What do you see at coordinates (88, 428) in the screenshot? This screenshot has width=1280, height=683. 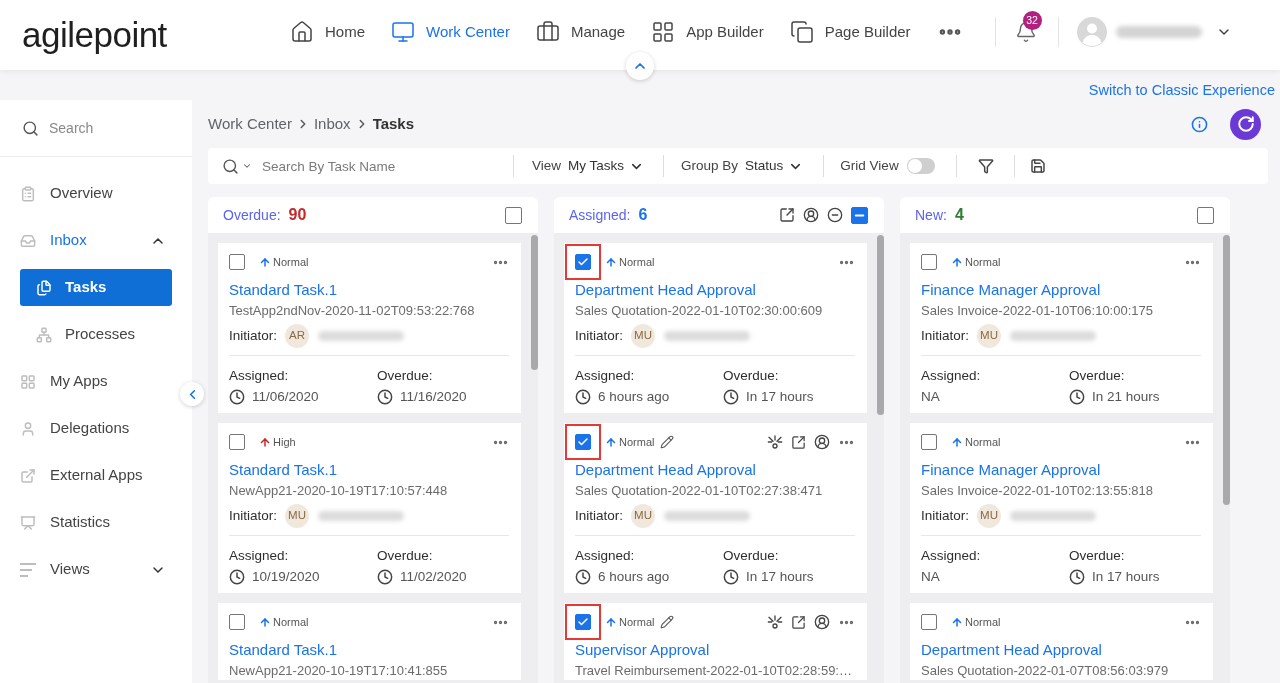 I see `sidebar-item: Delegations` at bounding box center [88, 428].